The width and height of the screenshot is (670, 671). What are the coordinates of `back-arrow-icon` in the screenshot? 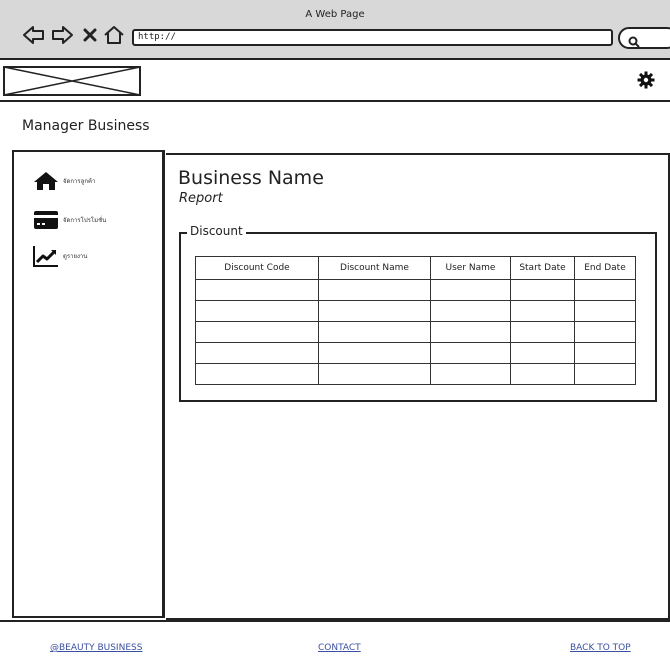 It's located at (34, 35).